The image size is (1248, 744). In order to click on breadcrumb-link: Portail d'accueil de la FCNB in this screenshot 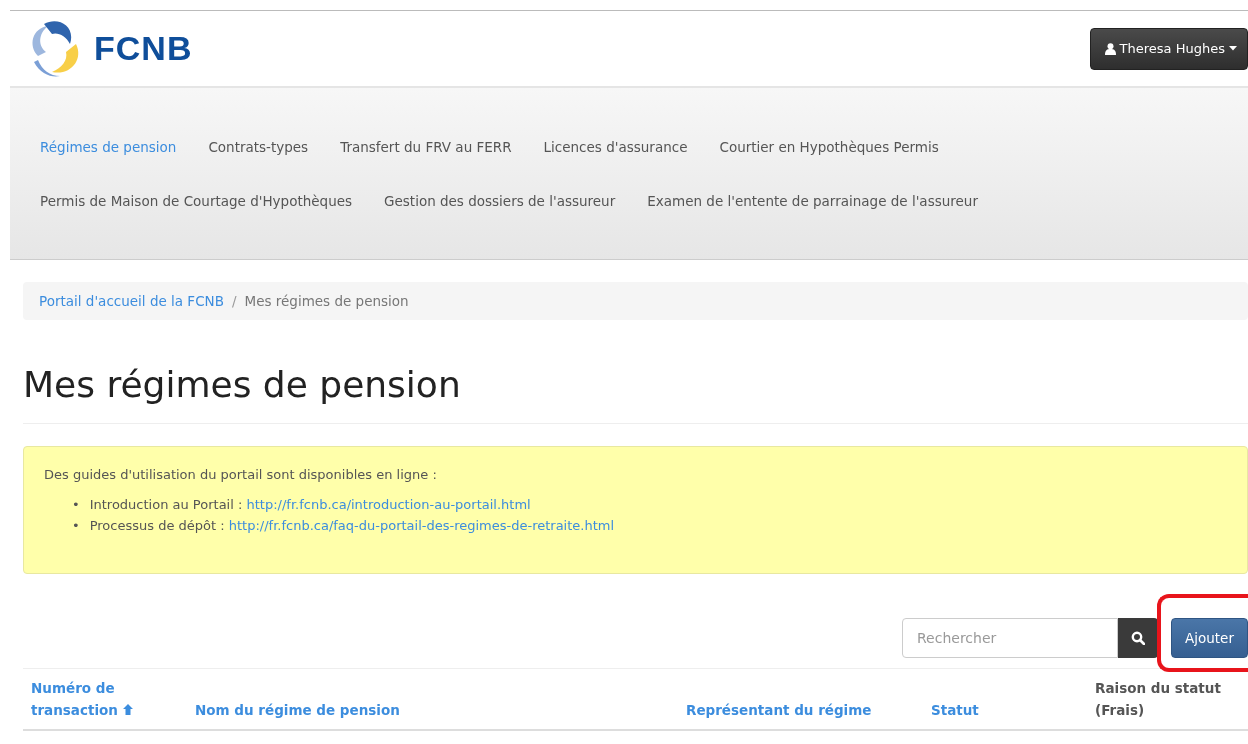, I will do `click(131, 301)`.